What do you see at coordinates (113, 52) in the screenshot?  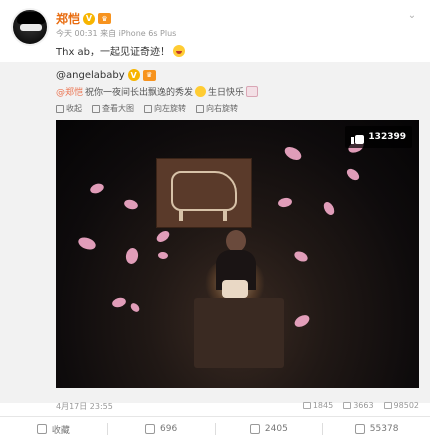 I see `post-text: Thx ab，一起见证奇迹！` at bounding box center [113, 52].